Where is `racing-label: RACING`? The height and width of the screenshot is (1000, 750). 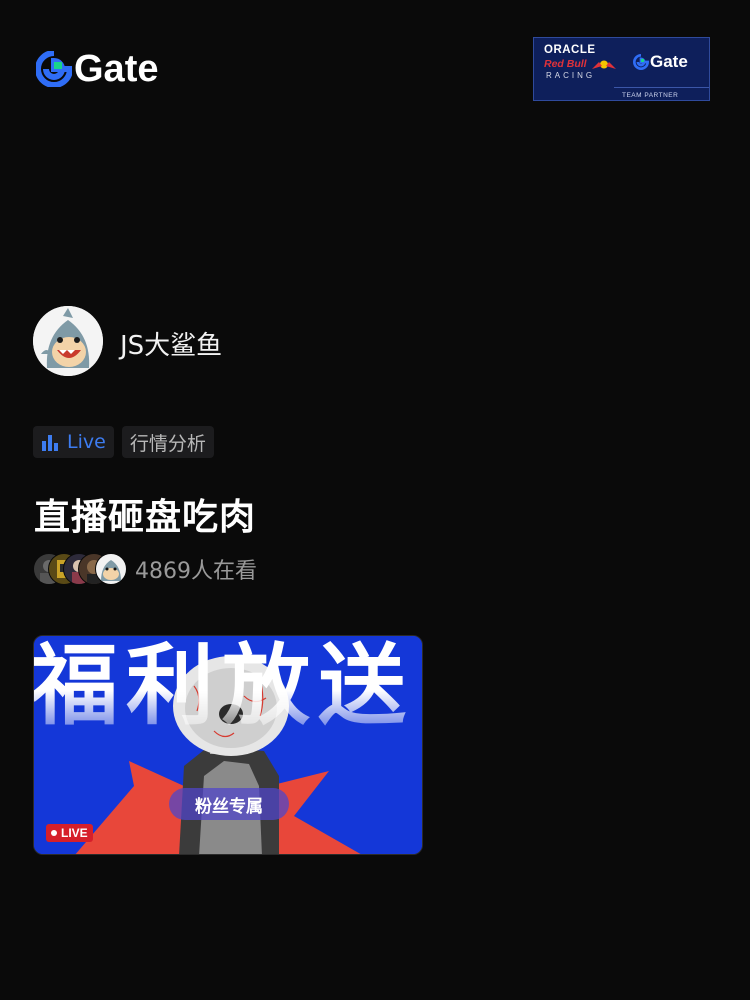 racing-label: RACING is located at coordinates (571, 75).